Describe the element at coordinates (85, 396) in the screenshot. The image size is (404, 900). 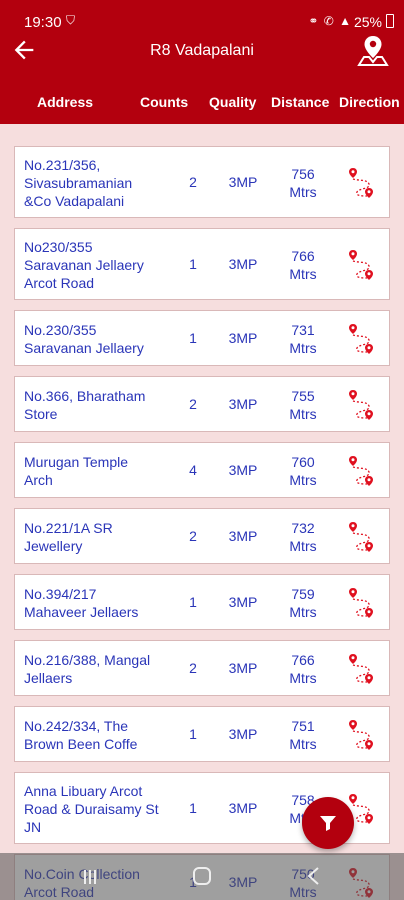
I see `address-line: No.366, Bharatham` at that location.